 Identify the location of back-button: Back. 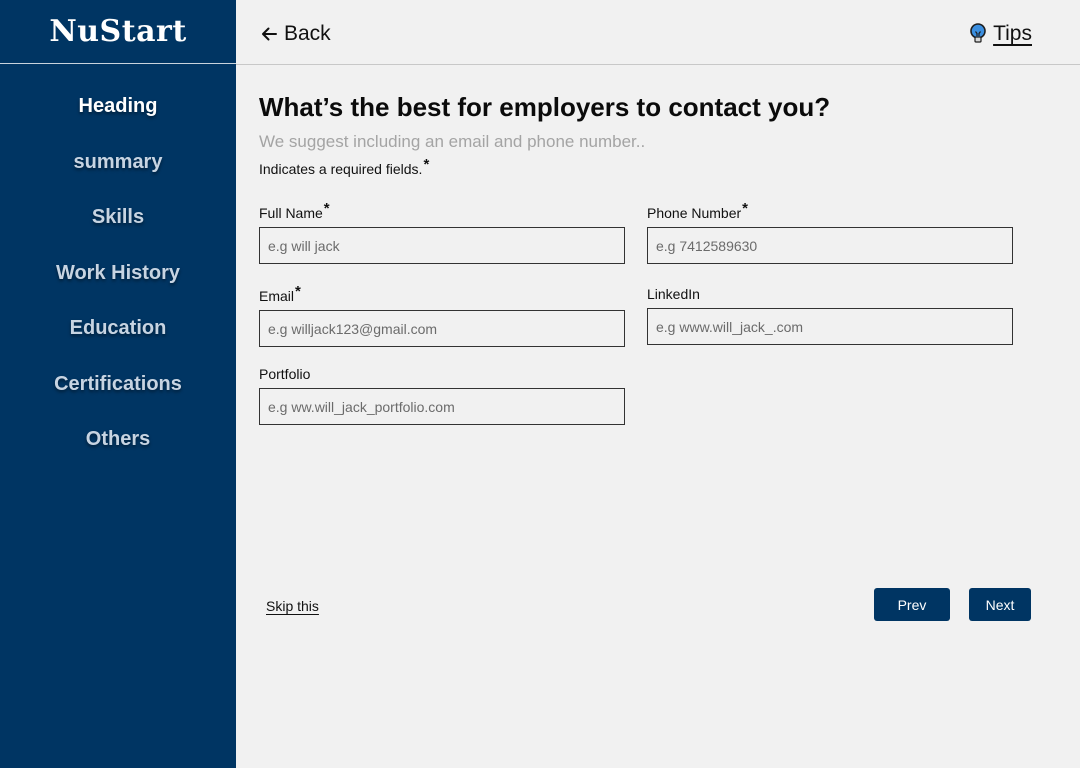
(295, 34).